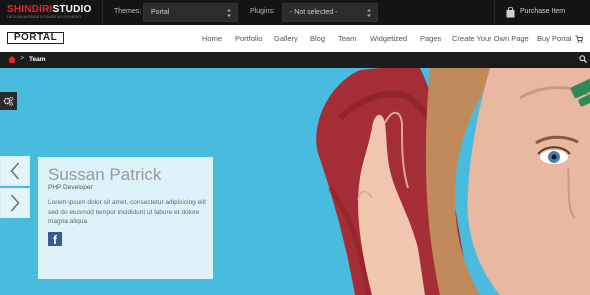  I want to click on breadcrumb: > Team, so click(295, 60).